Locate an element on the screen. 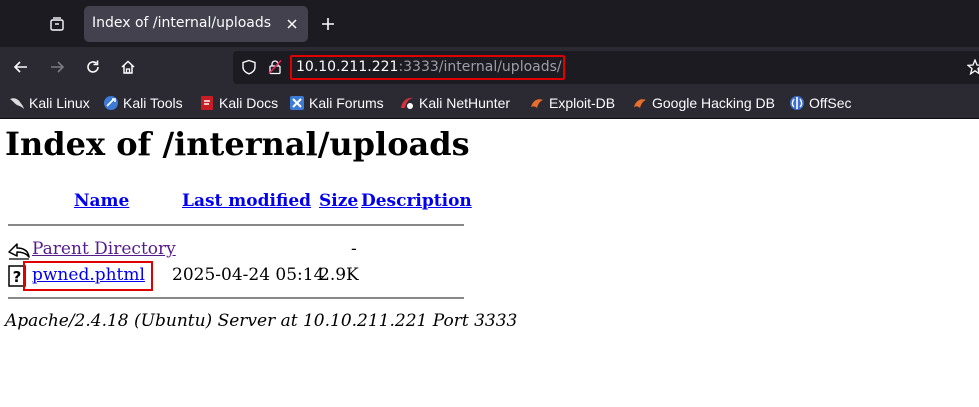  url-text: 10.10.211.221:3333/internal/uploads/ is located at coordinates (429, 67).